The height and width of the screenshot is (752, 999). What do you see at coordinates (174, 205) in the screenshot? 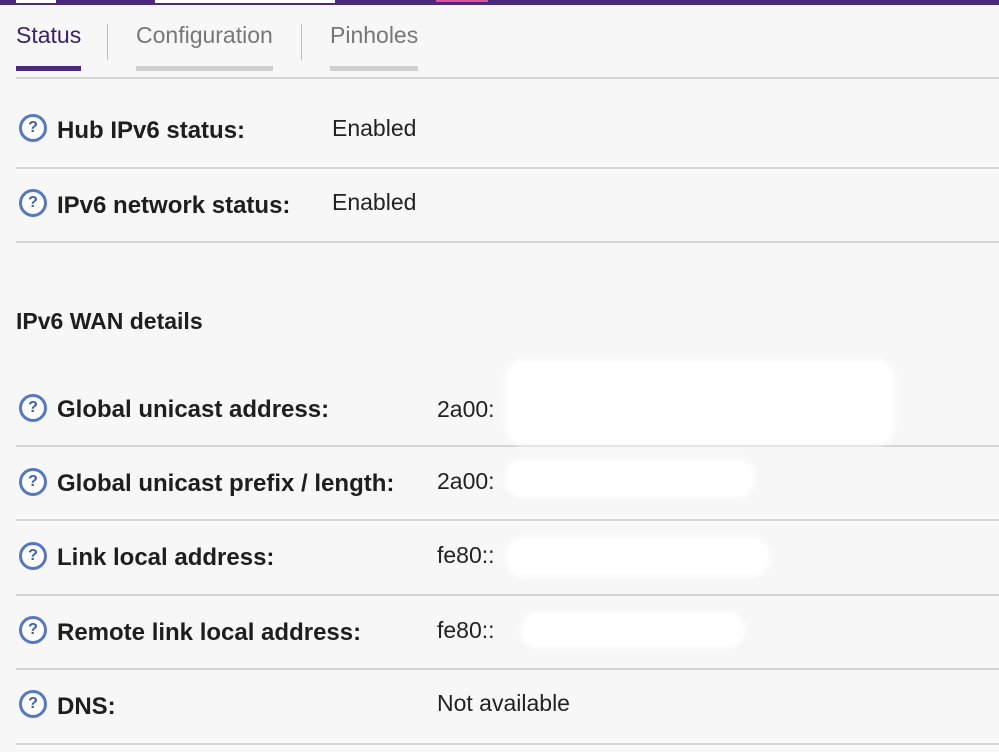
I see `ipv6-network-status-label: IPv6 network status:` at bounding box center [174, 205].